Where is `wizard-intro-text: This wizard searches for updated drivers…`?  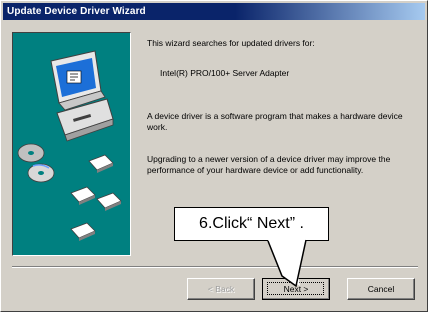 wizard-intro-text: This wizard searches for updated drivers… is located at coordinates (231, 43).